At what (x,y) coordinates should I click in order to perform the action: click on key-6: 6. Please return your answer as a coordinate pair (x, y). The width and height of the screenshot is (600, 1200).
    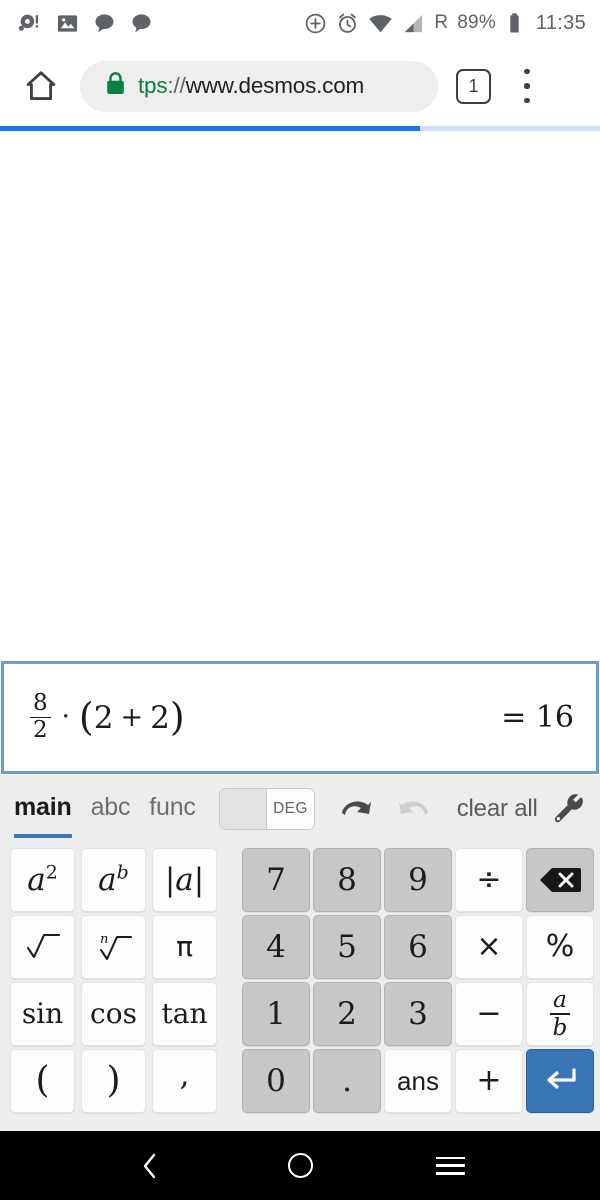
    Looking at the image, I should click on (418, 947).